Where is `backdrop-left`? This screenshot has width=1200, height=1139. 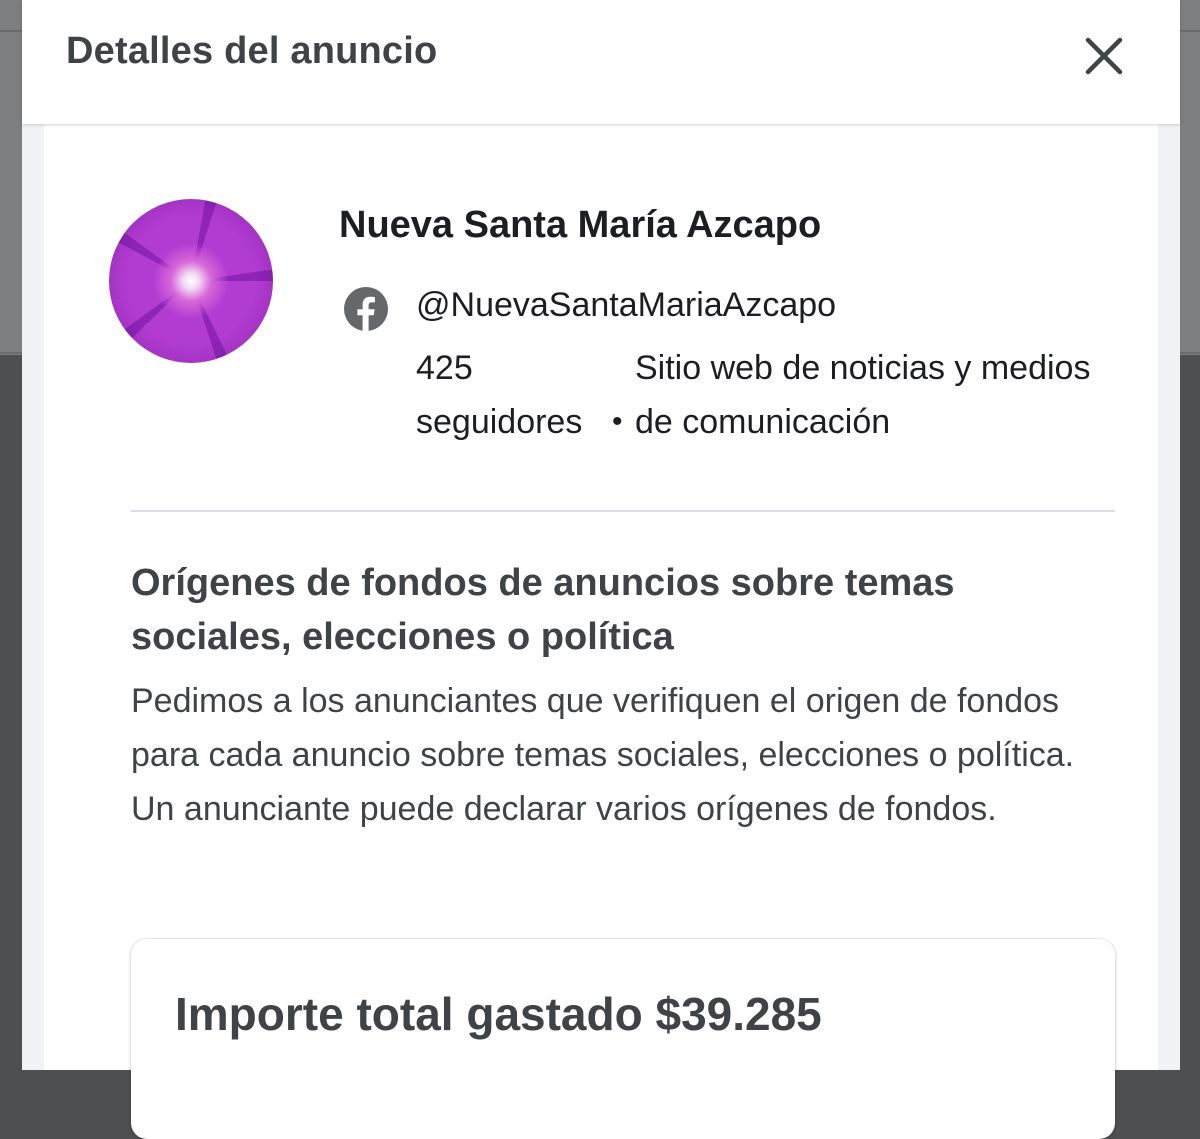
backdrop-left is located at coordinates (11, 177).